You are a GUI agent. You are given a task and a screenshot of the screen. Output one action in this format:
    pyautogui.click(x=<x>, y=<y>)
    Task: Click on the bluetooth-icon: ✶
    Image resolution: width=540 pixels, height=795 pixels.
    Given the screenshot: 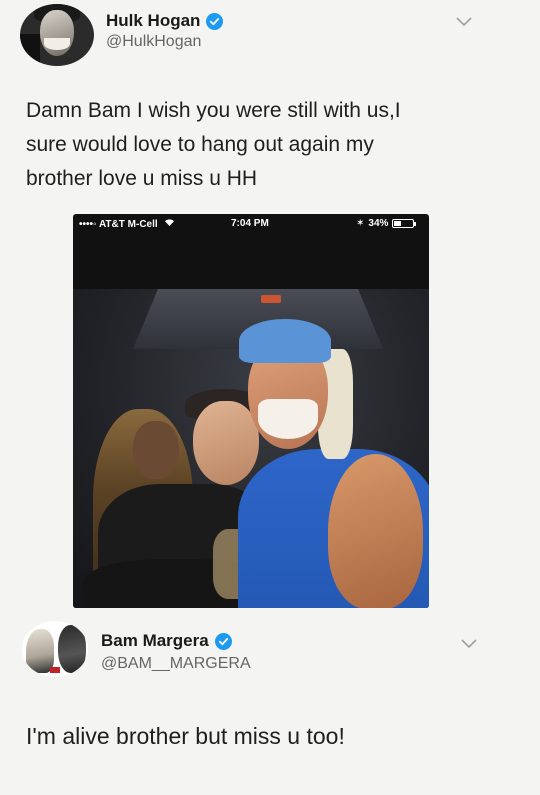 What is the action you would take?
    pyautogui.click(x=360, y=223)
    